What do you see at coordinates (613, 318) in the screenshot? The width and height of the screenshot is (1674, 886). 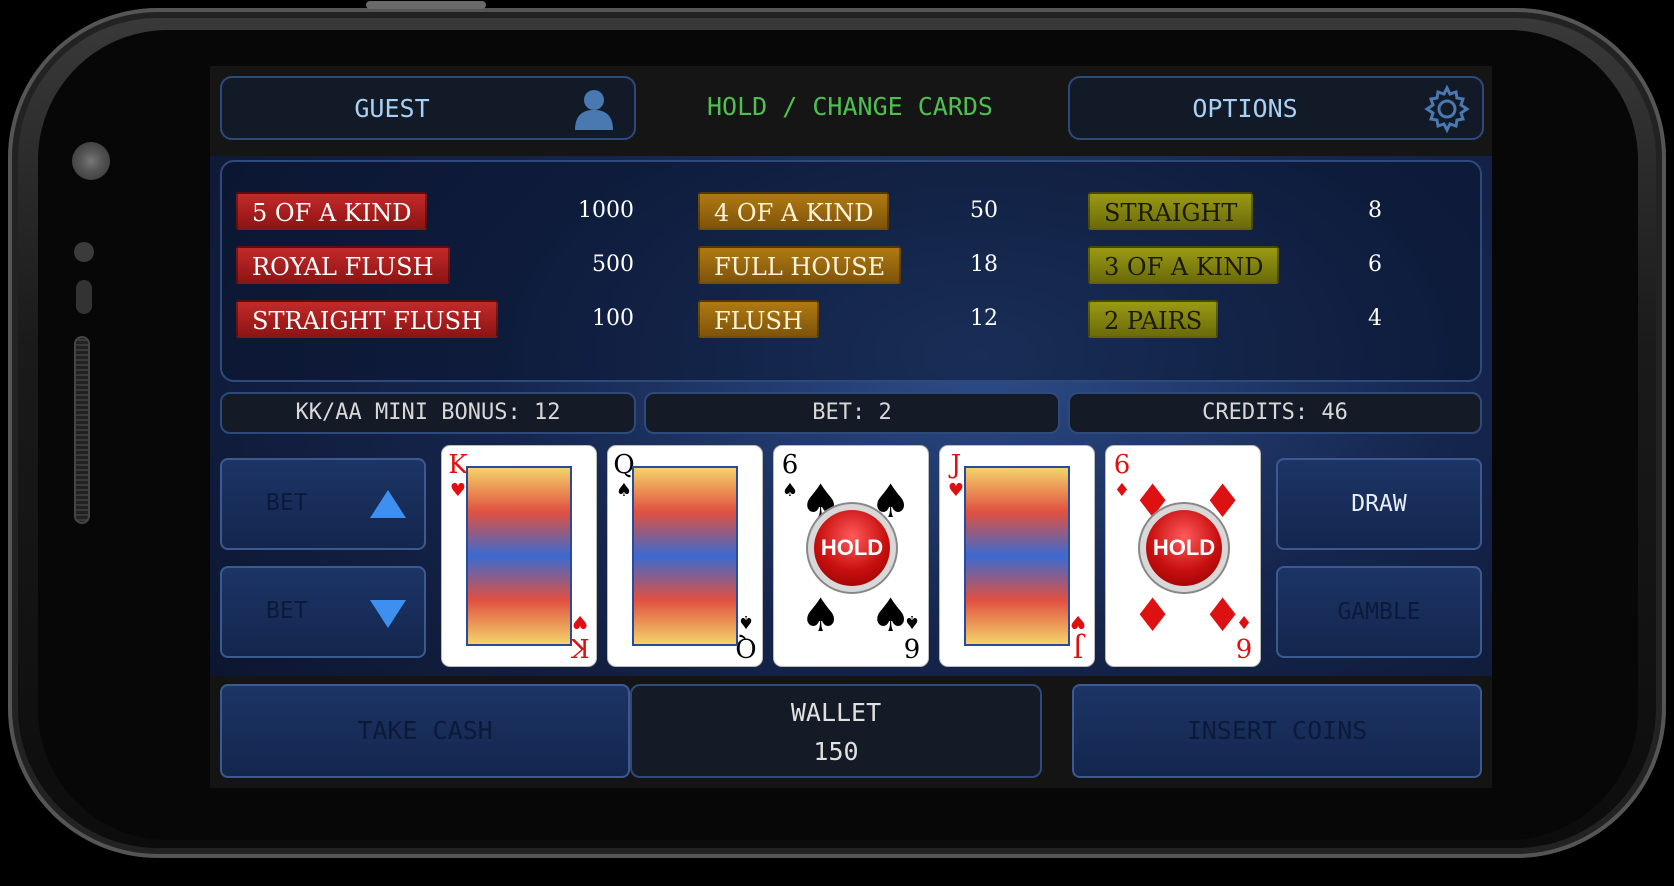 I see `paytable-payout: 100` at bounding box center [613, 318].